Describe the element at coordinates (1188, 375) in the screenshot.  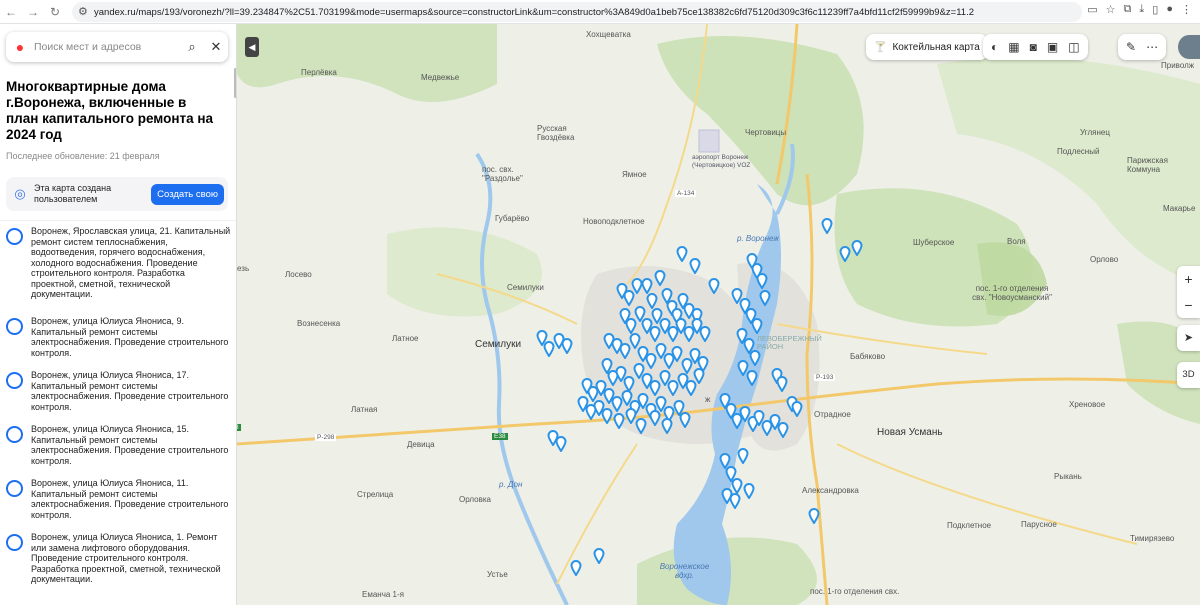
I see `3d-button: 3D` at that location.